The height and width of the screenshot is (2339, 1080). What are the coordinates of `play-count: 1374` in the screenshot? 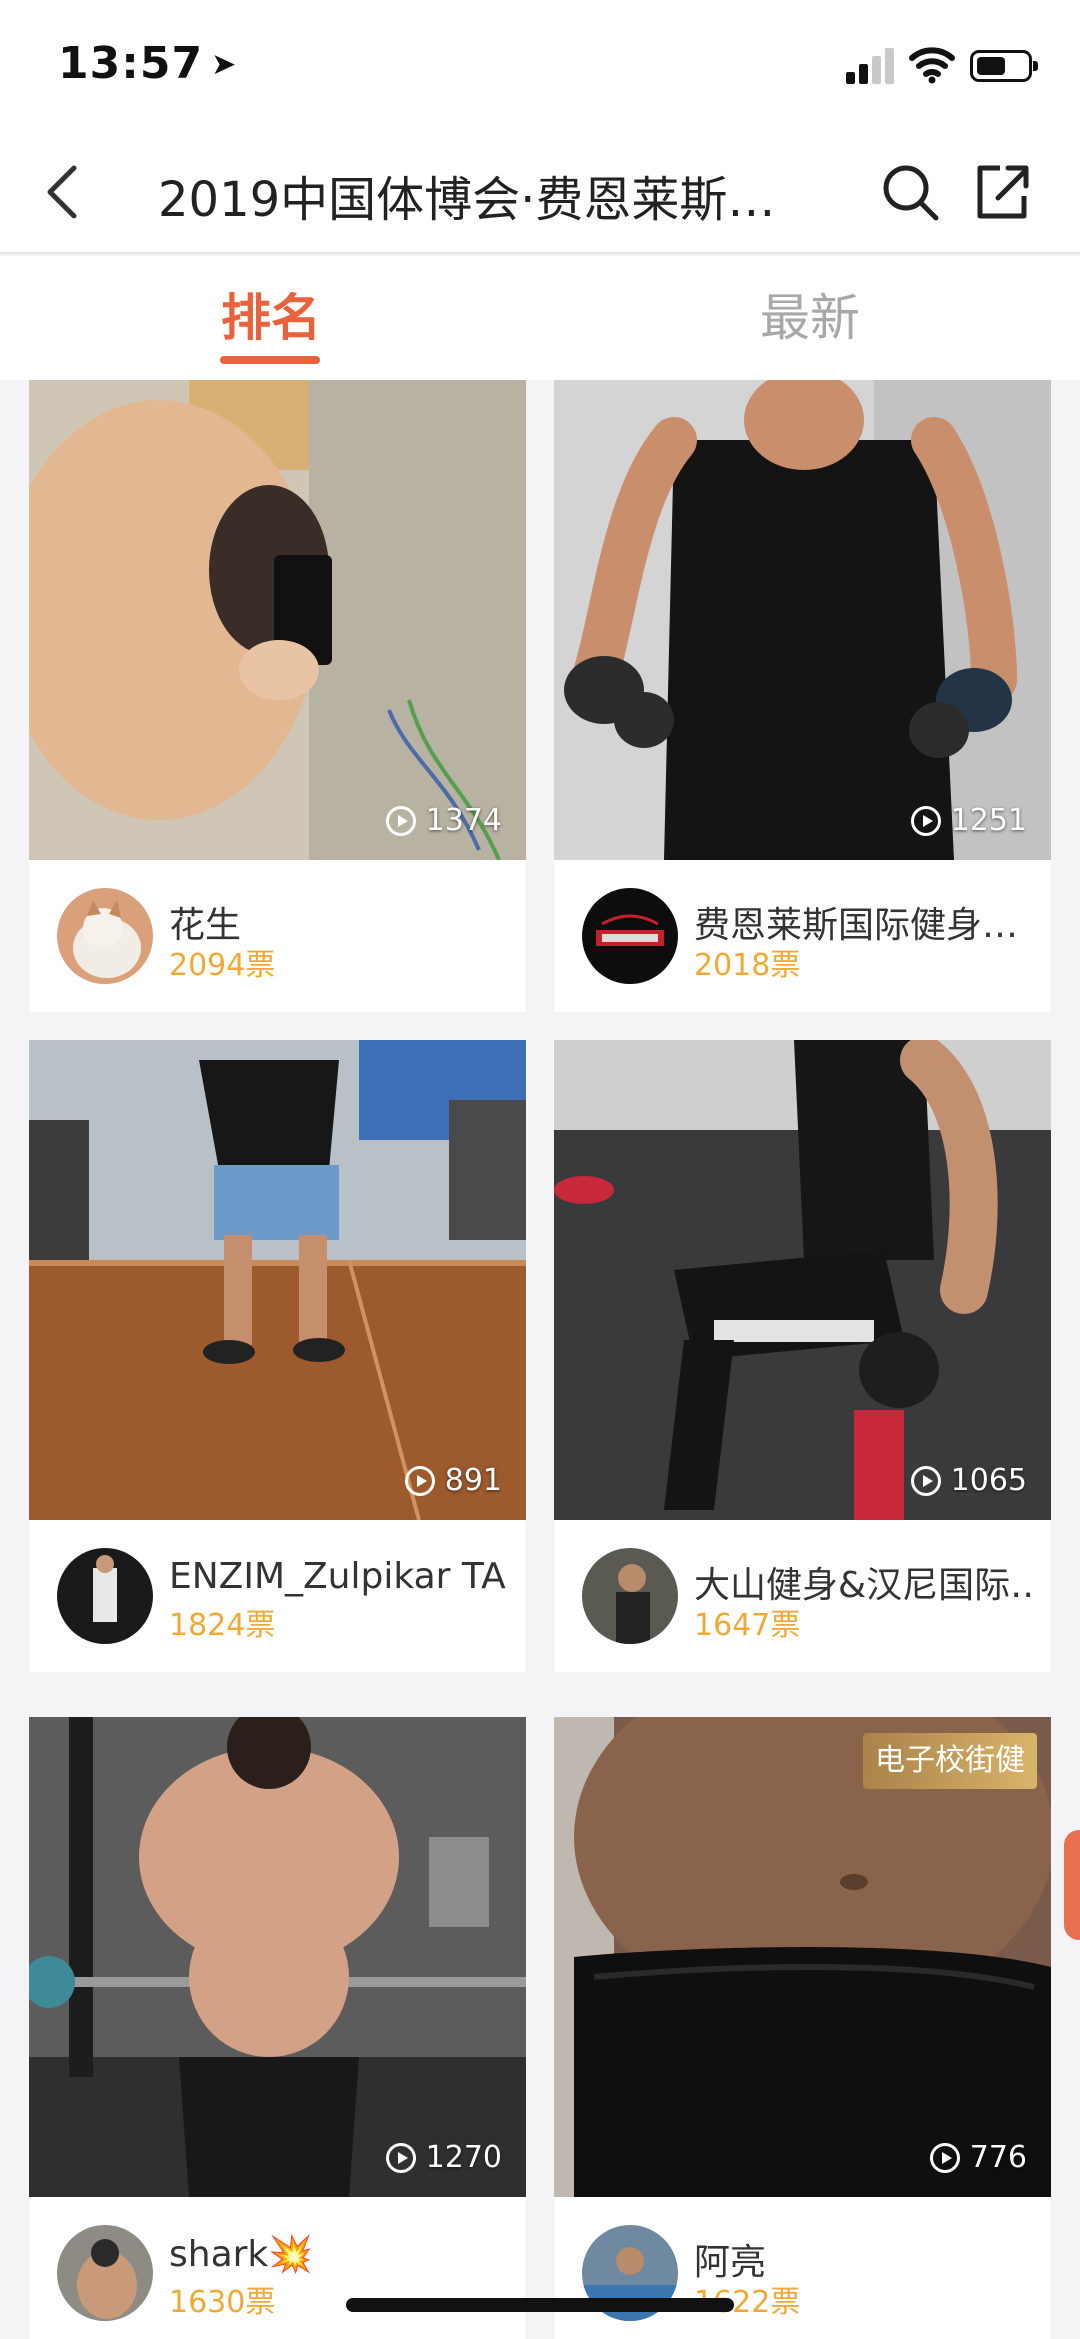 It's located at (443, 820).